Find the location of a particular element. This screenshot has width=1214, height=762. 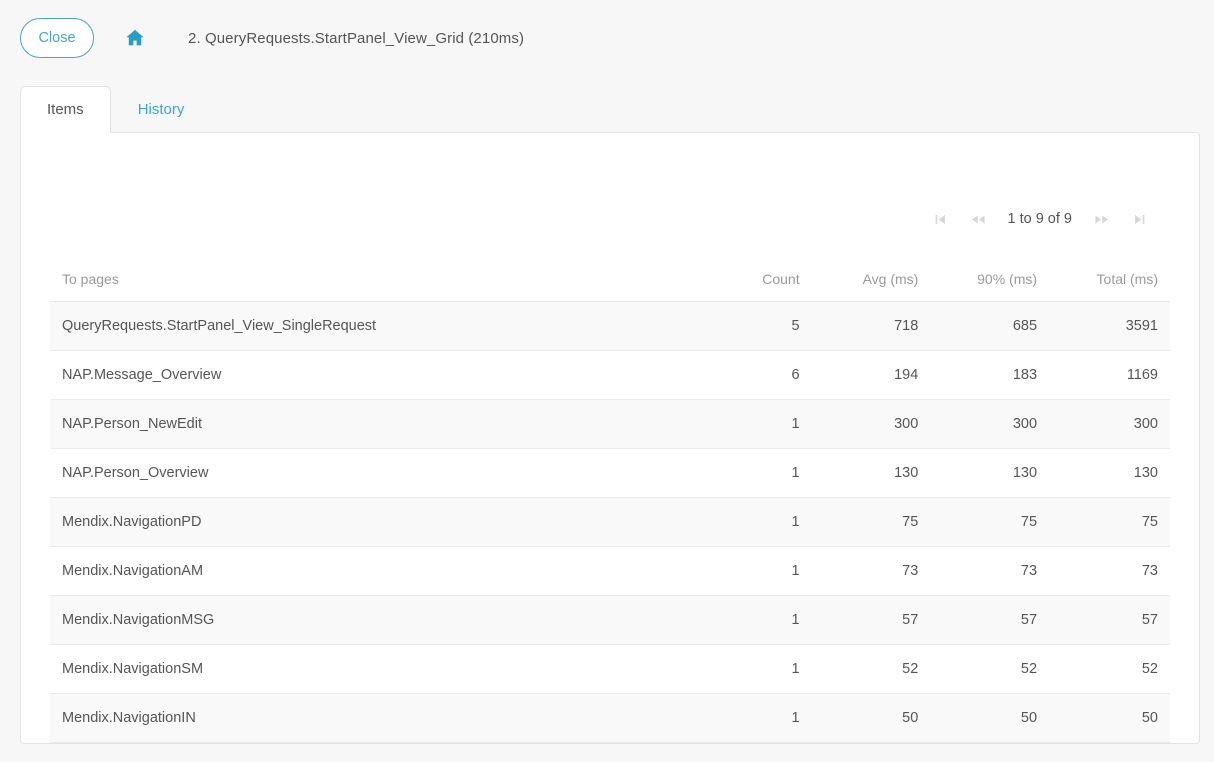

cell-total: 1169 is located at coordinates (1109, 375).